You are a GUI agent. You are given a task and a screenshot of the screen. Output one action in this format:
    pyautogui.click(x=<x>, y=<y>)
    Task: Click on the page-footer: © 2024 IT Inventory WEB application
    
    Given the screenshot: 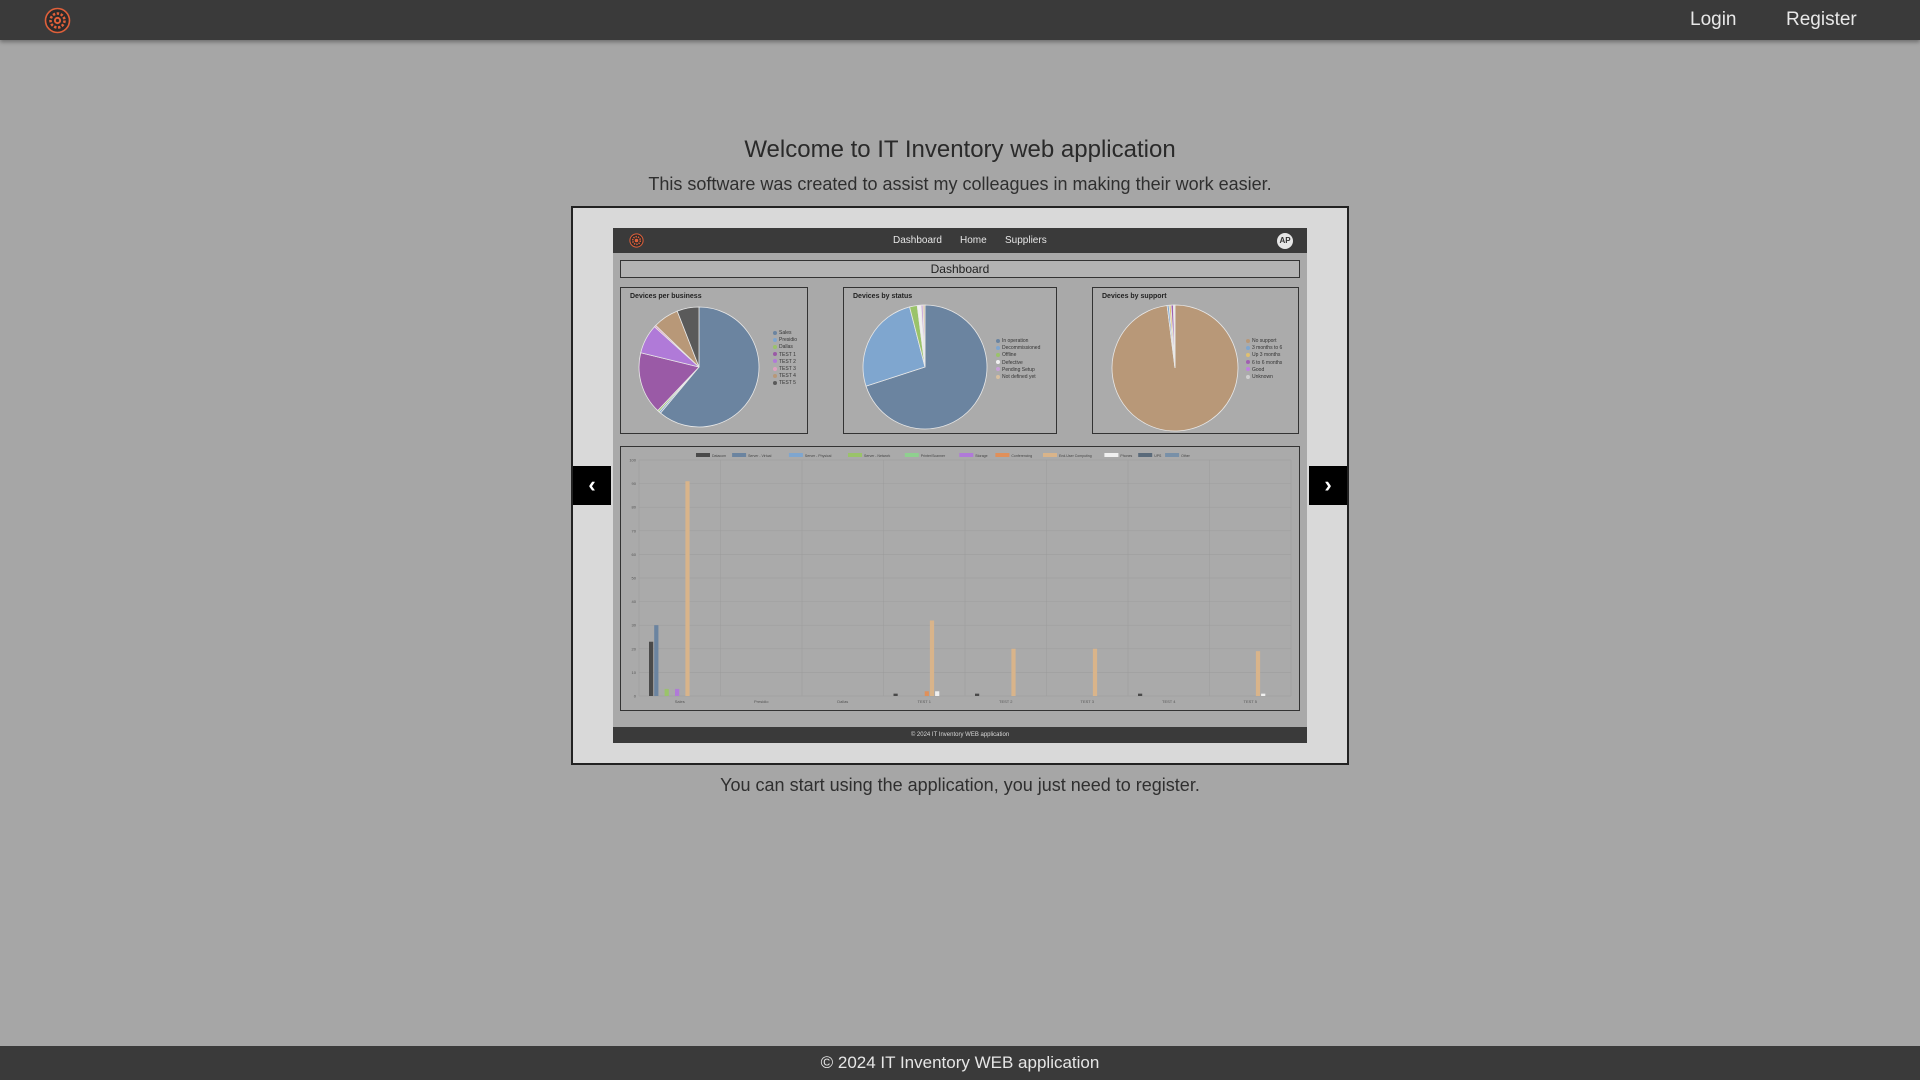 What is the action you would take?
    pyautogui.click(x=960, y=1063)
    